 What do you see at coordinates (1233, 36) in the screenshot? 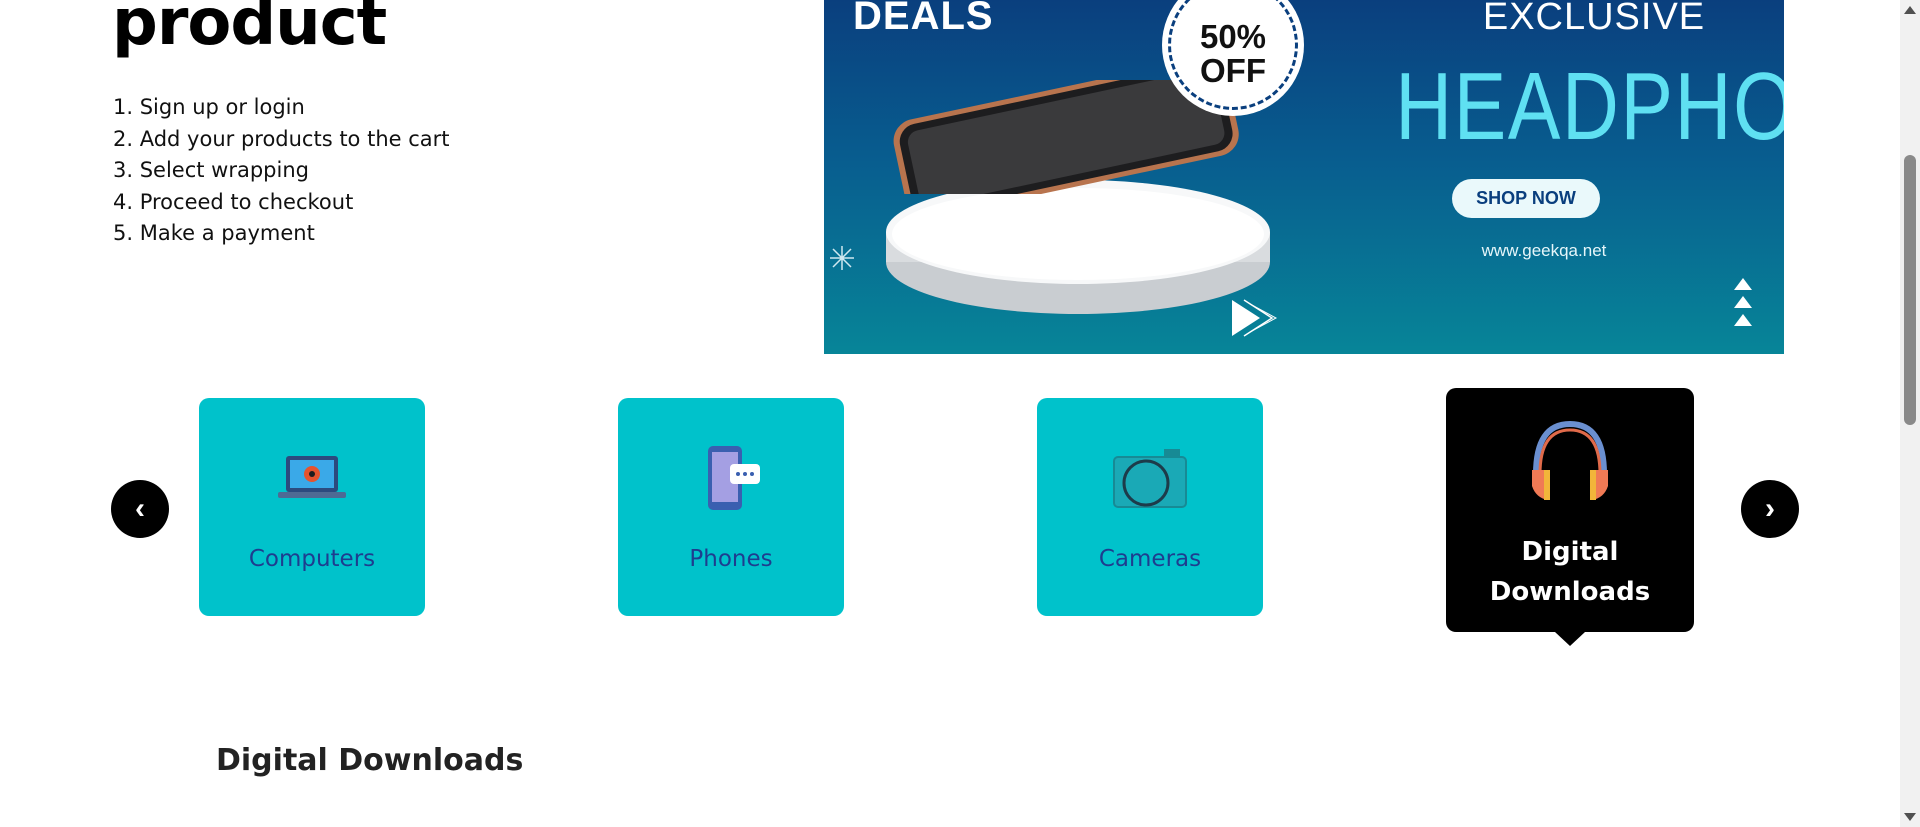
I see `badge-percent: 50%` at bounding box center [1233, 36].